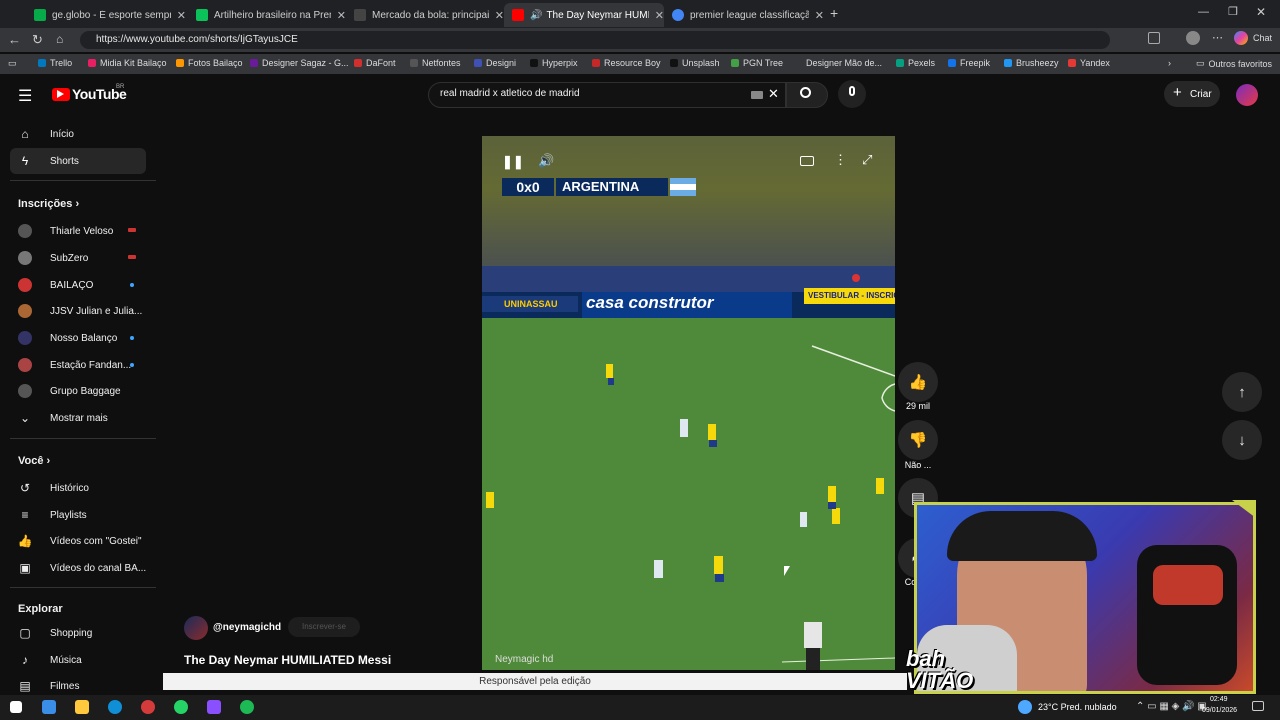 The image size is (1280, 720). What do you see at coordinates (626, 63) in the screenshot?
I see `bookmark: Resource Boy` at bounding box center [626, 63].